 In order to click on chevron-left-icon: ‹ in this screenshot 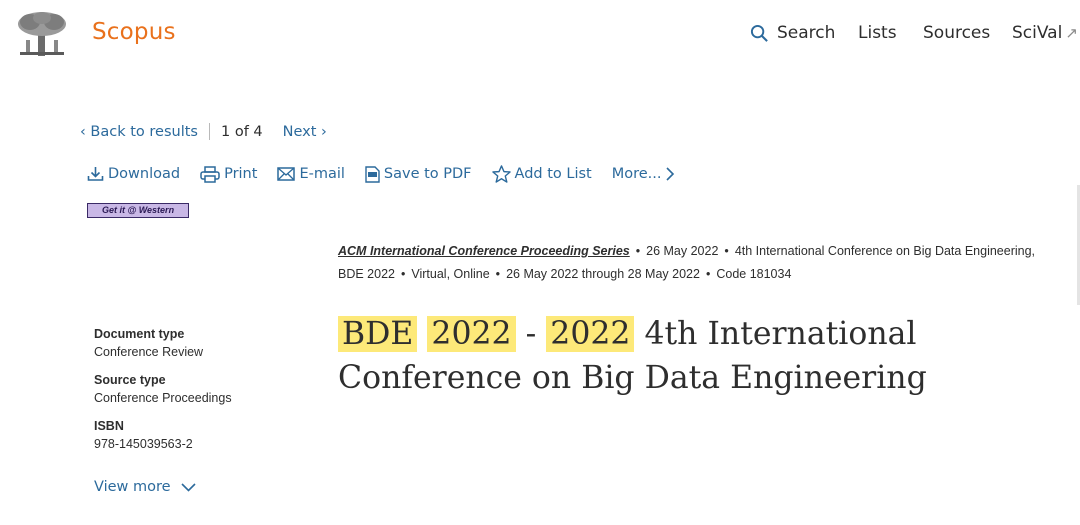, I will do `click(85, 131)`.